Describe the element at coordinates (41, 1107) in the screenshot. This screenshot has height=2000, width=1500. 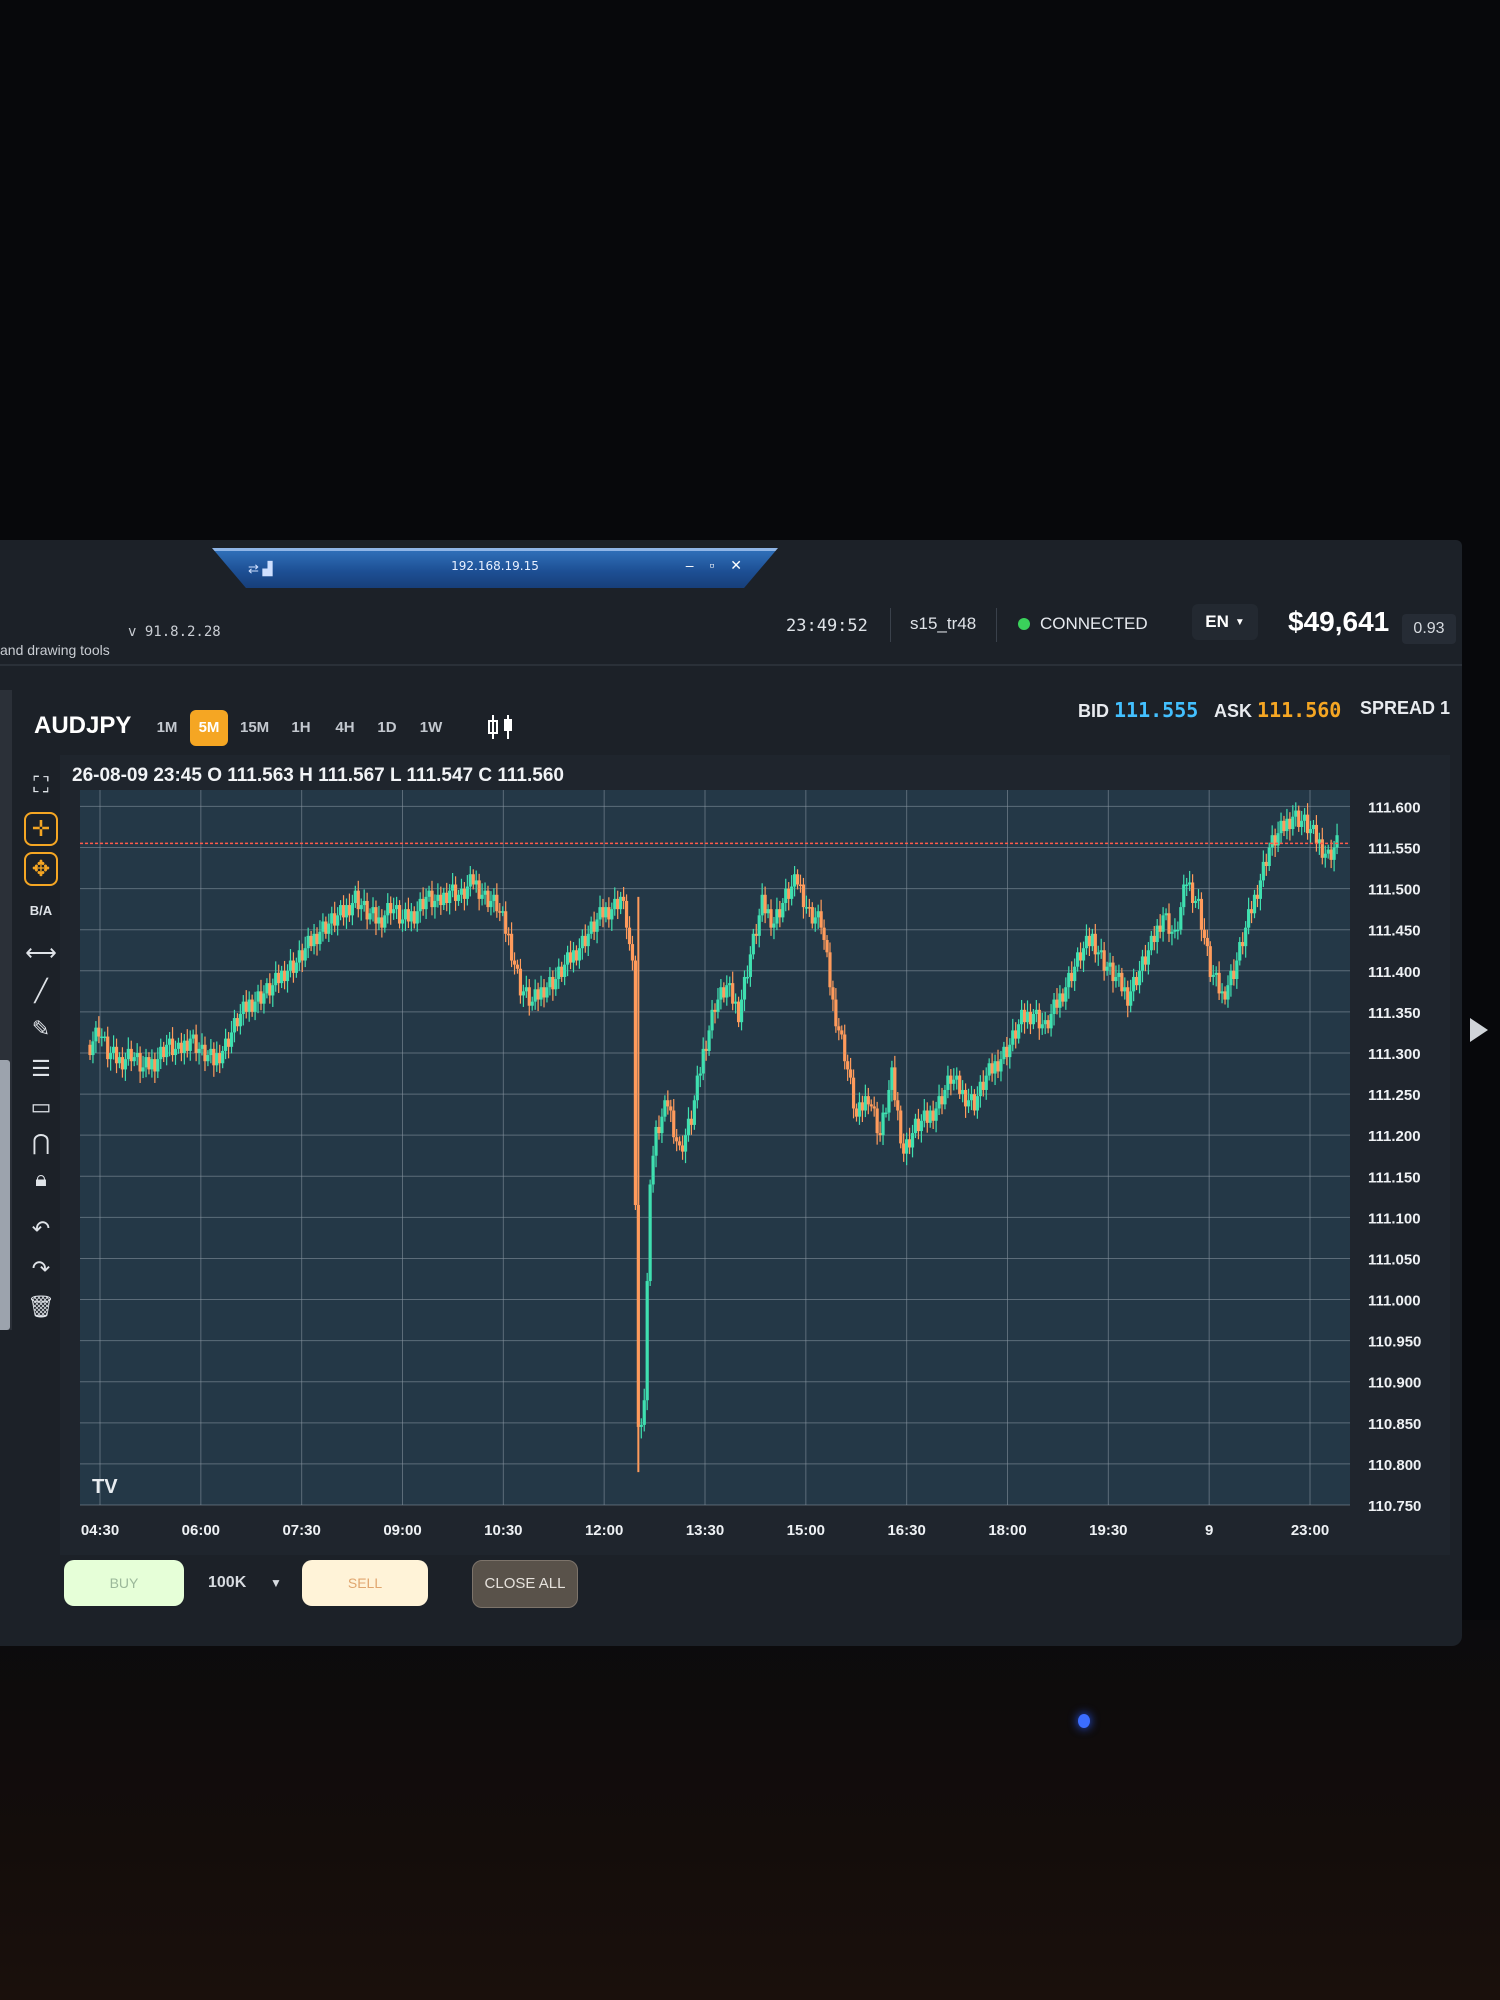
I see `rectangle-icon: ▭` at that location.